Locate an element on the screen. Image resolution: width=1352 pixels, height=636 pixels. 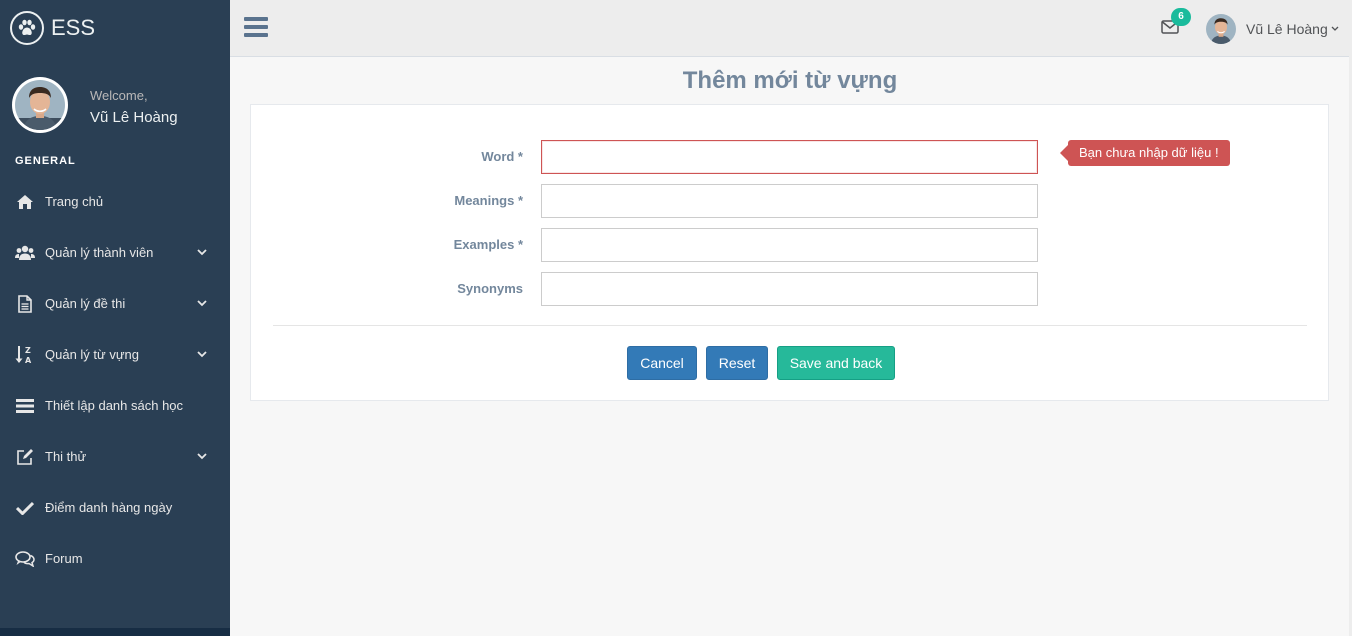
menu-toggle-icon is located at coordinates (256, 28).